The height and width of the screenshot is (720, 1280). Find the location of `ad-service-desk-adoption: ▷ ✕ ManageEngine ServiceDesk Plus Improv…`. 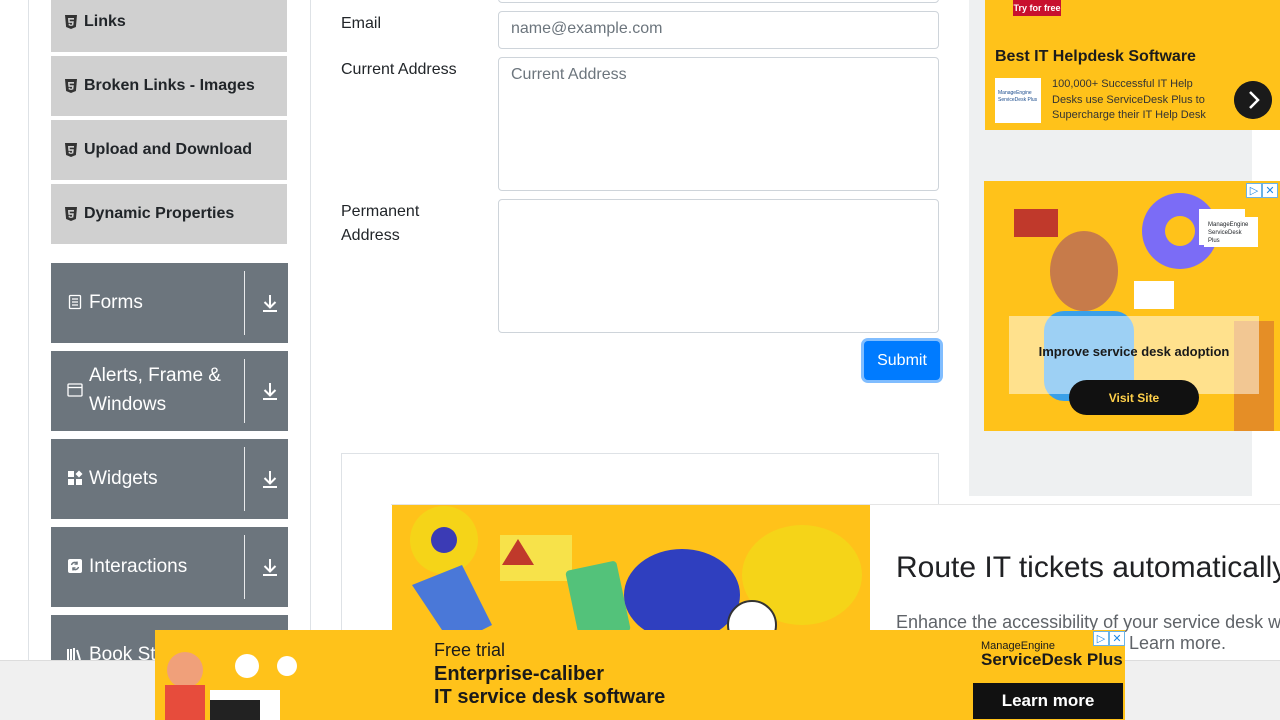

ad-service-desk-adoption: ▷ ✕ ManageEngine ServiceDesk Plus Improv… is located at coordinates (1132, 306).